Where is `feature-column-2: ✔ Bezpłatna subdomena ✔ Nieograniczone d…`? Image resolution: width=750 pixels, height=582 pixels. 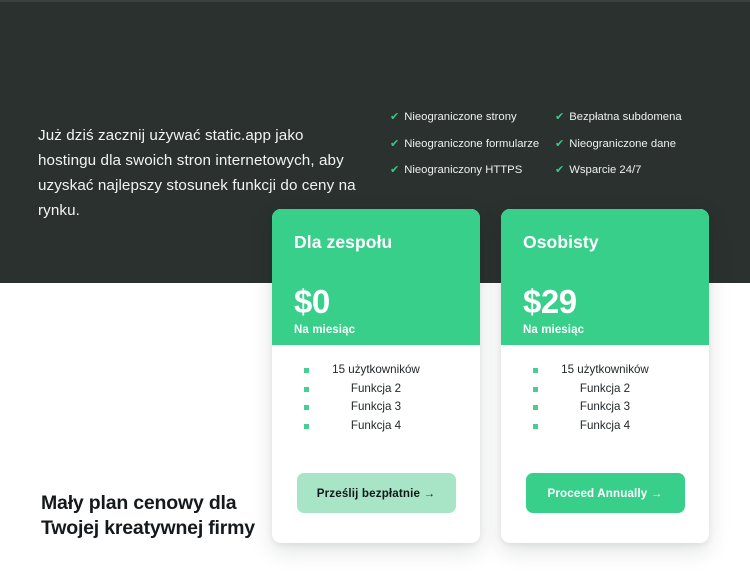
feature-column-2: ✔ Bezpłatna subdomena ✔ Nieograniczone d… is located at coordinates (637, 150).